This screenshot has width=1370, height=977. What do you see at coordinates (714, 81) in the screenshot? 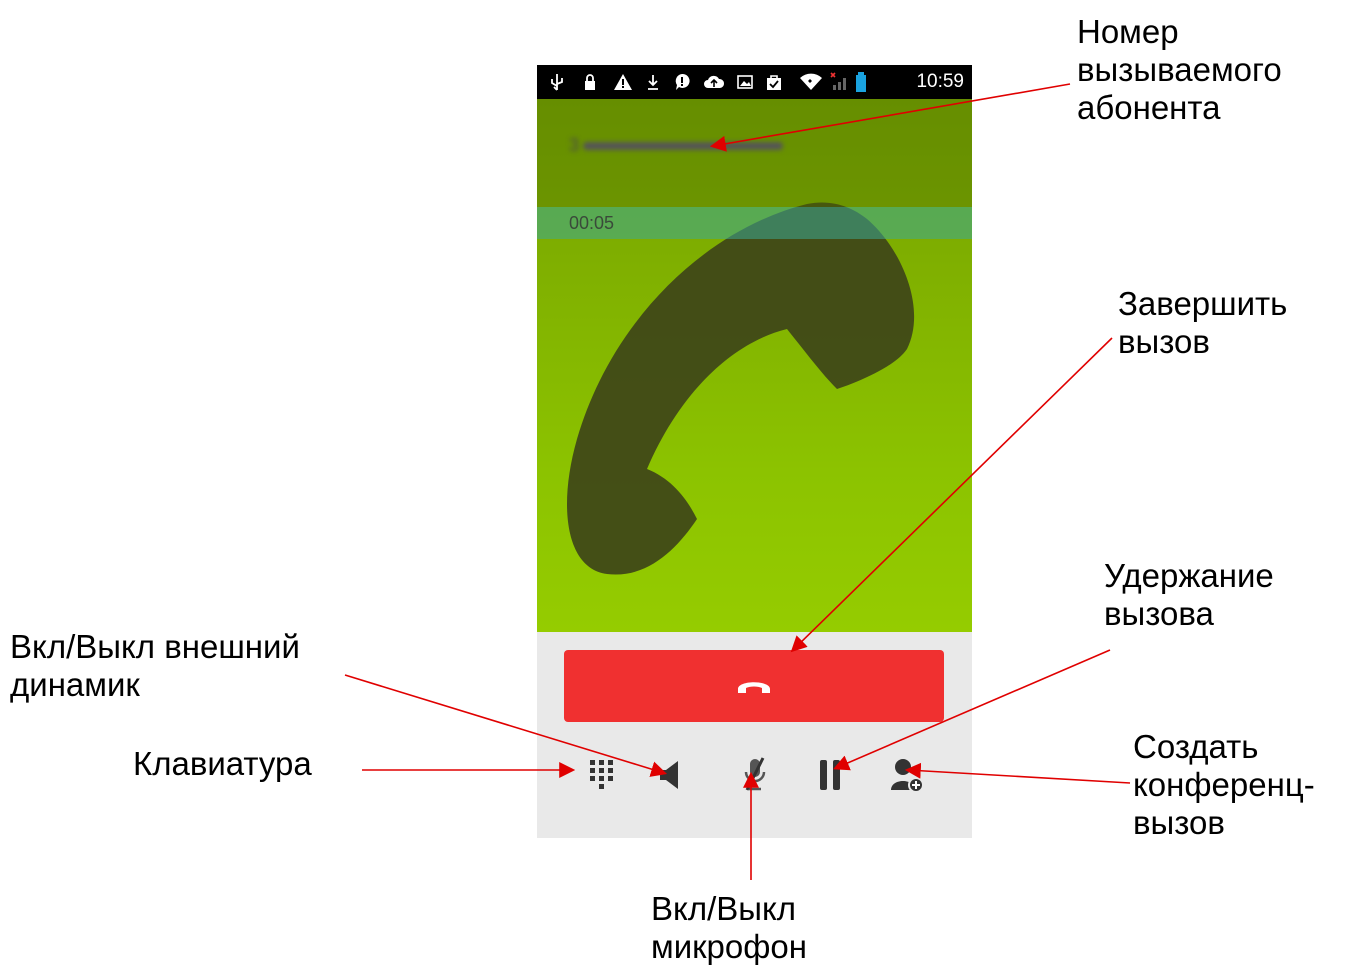
I see `cloud-icon` at bounding box center [714, 81].